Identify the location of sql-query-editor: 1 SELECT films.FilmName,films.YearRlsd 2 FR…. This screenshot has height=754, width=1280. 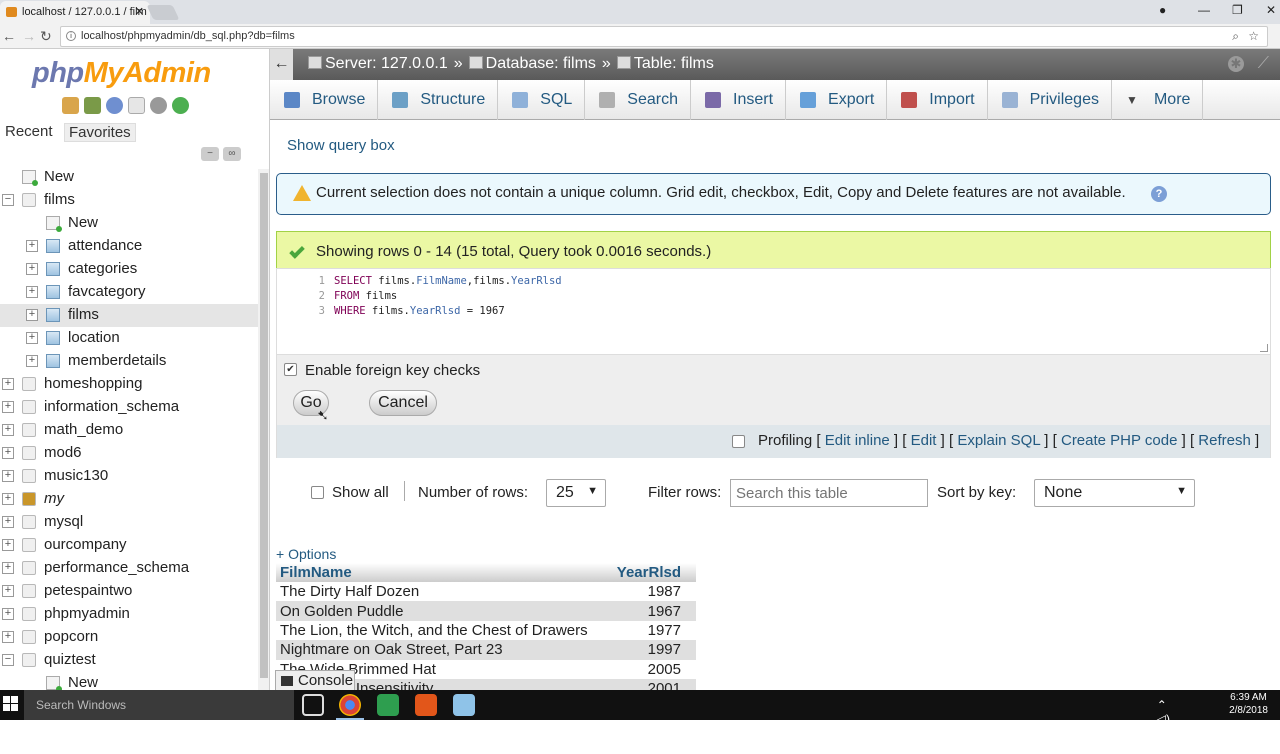
(773, 311).